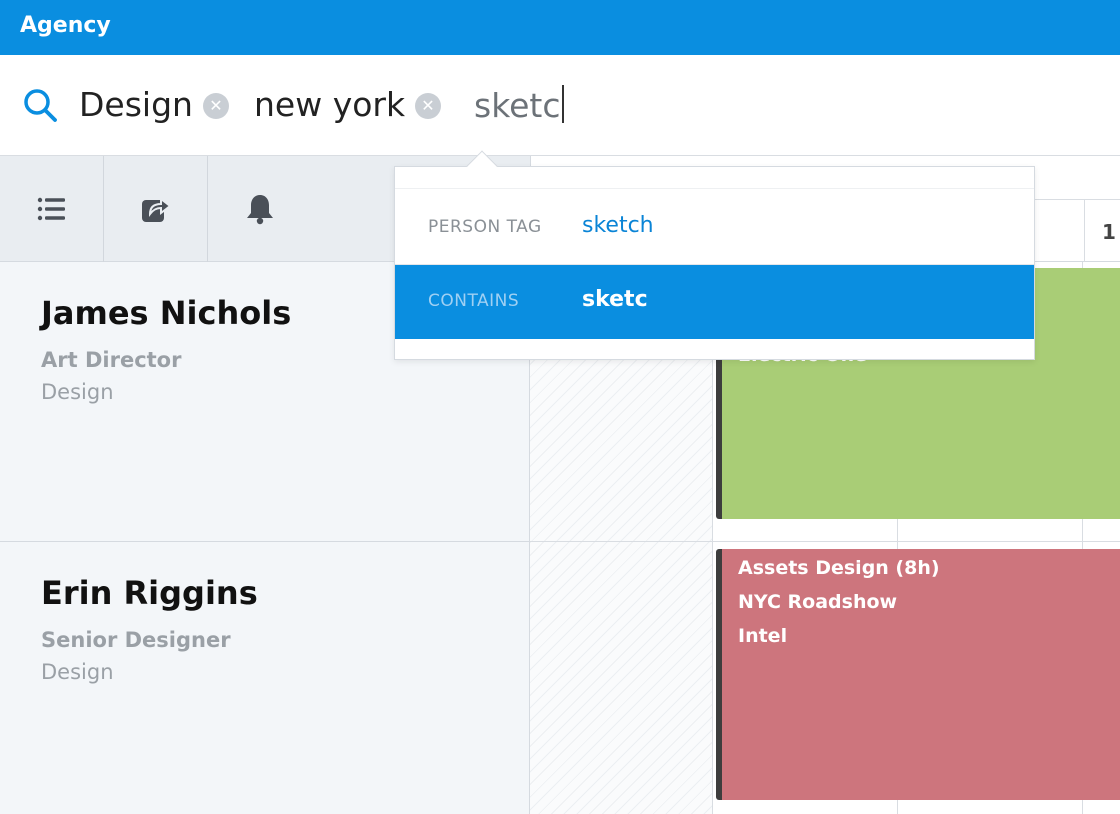  What do you see at coordinates (40, 105) in the screenshot?
I see `search-icon` at bounding box center [40, 105].